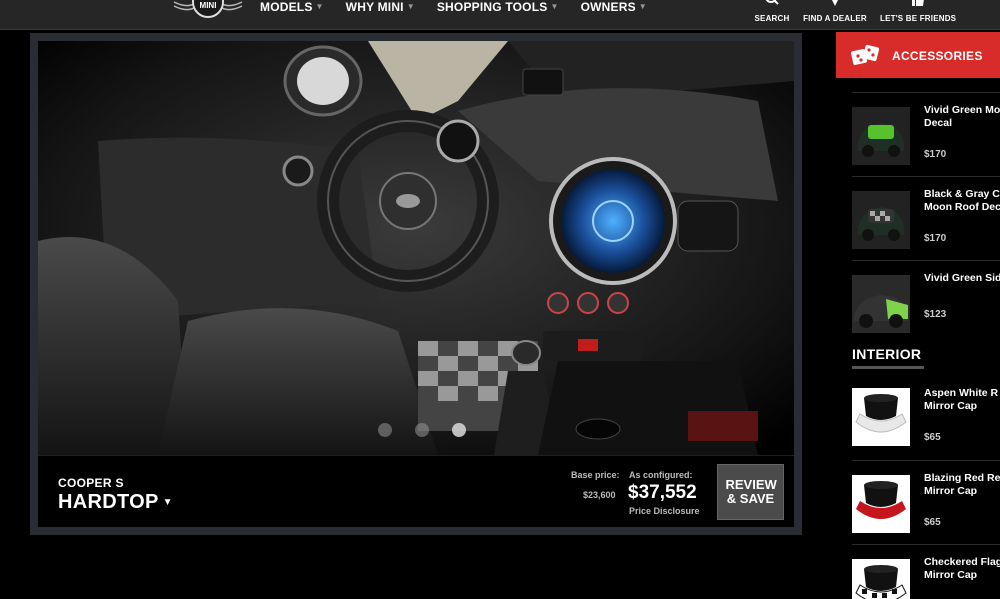  I want to click on accessory-name: Aspen White R Mirror Cap, so click(961, 399).